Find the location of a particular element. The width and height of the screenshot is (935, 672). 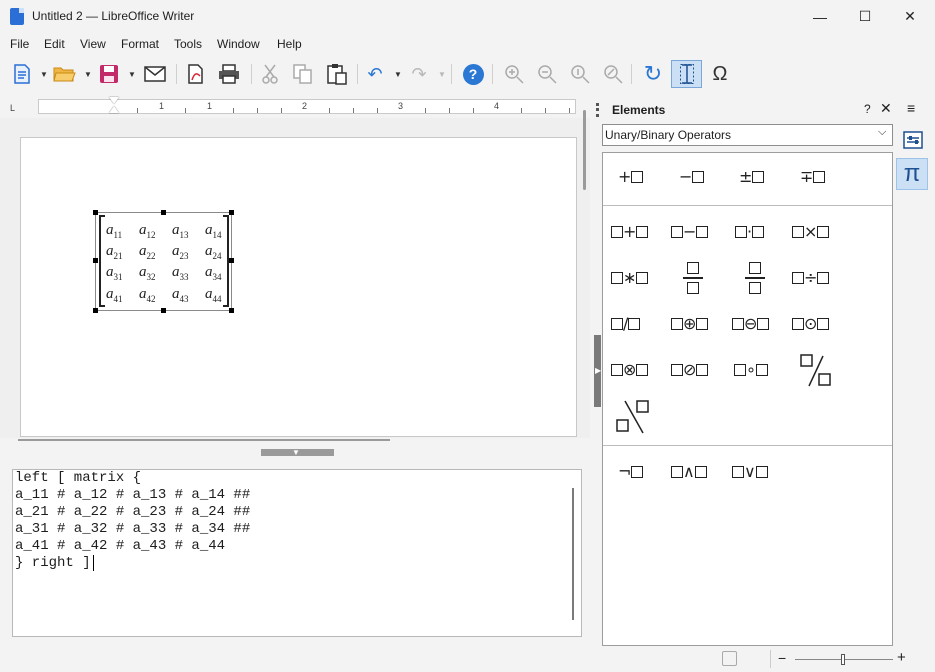

ruler-number: 4 is located at coordinates (497, 106).